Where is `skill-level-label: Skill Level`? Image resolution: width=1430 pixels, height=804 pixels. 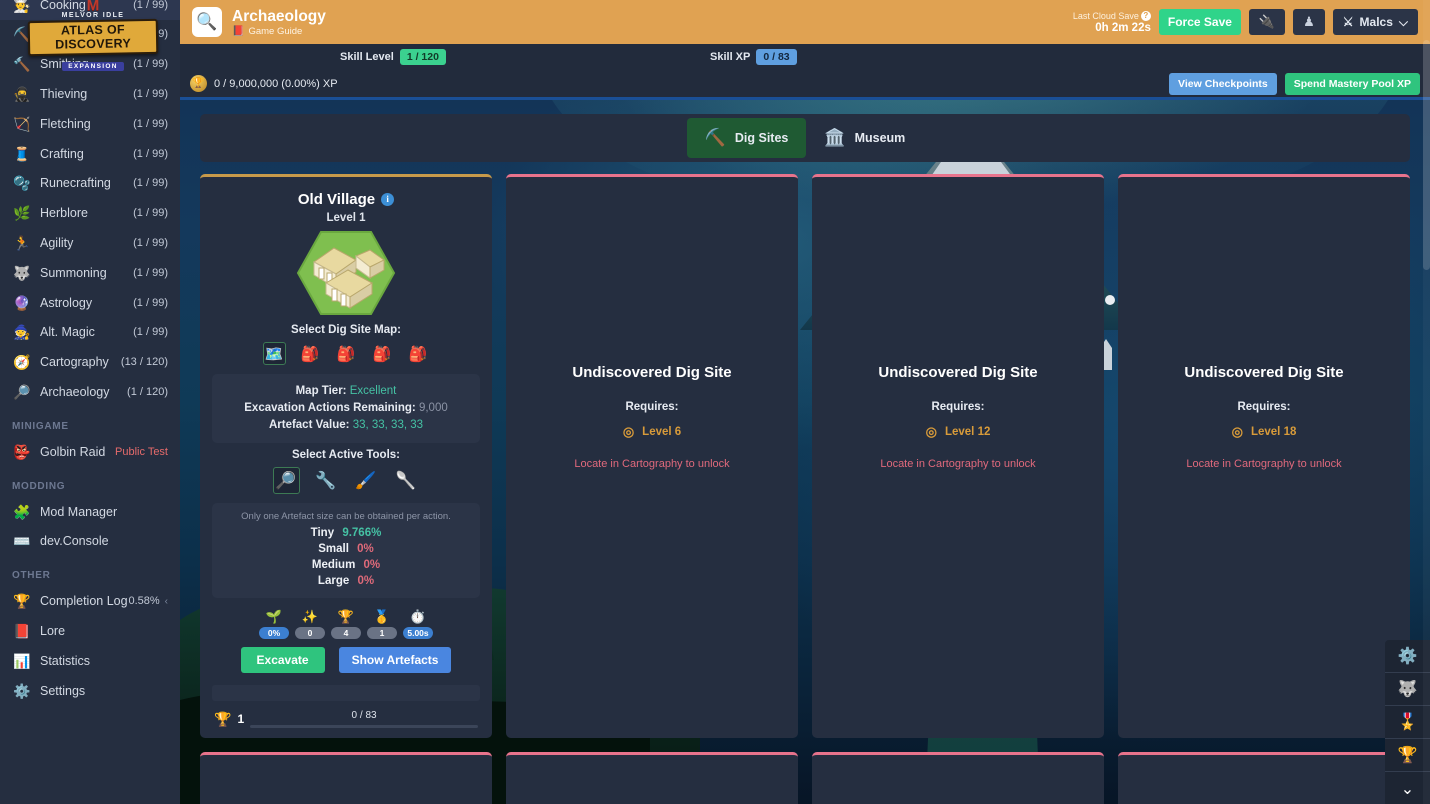 skill-level-label: Skill Level is located at coordinates (367, 57).